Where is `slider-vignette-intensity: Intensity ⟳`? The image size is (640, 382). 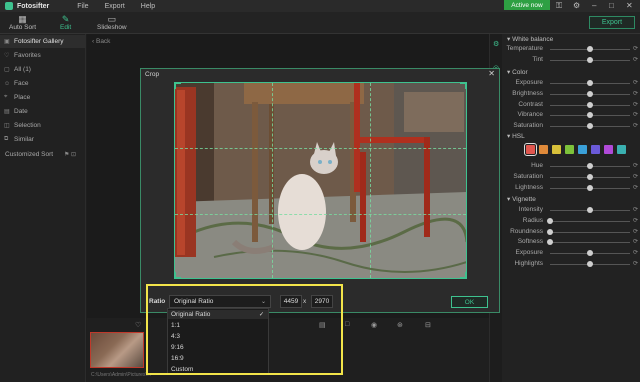 slider-vignette-intensity: Intensity ⟳ is located at coordinates (571, 210).